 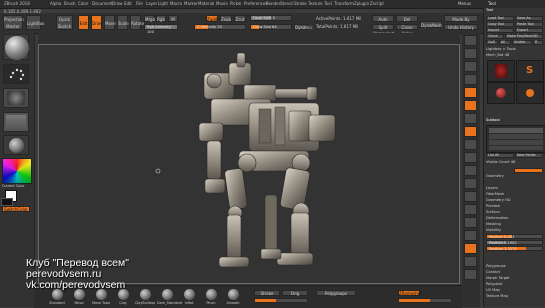 I want to click on brush-thumbnail, so click(x=16, y=47).